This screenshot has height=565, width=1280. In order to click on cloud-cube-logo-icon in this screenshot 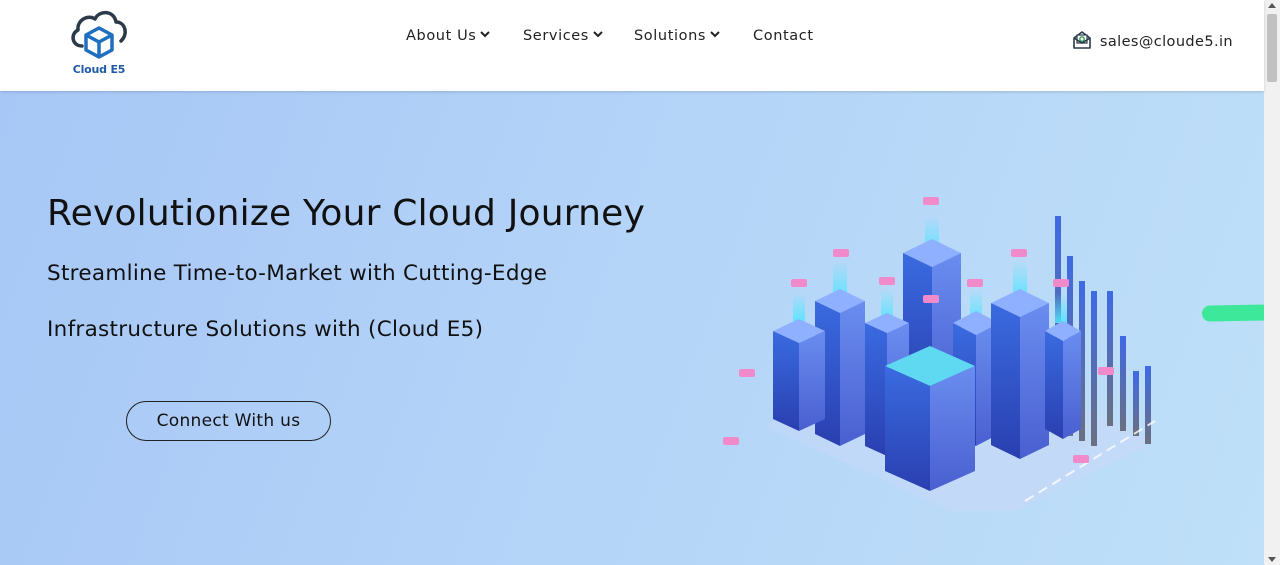, I will do `click(99, 34)`.